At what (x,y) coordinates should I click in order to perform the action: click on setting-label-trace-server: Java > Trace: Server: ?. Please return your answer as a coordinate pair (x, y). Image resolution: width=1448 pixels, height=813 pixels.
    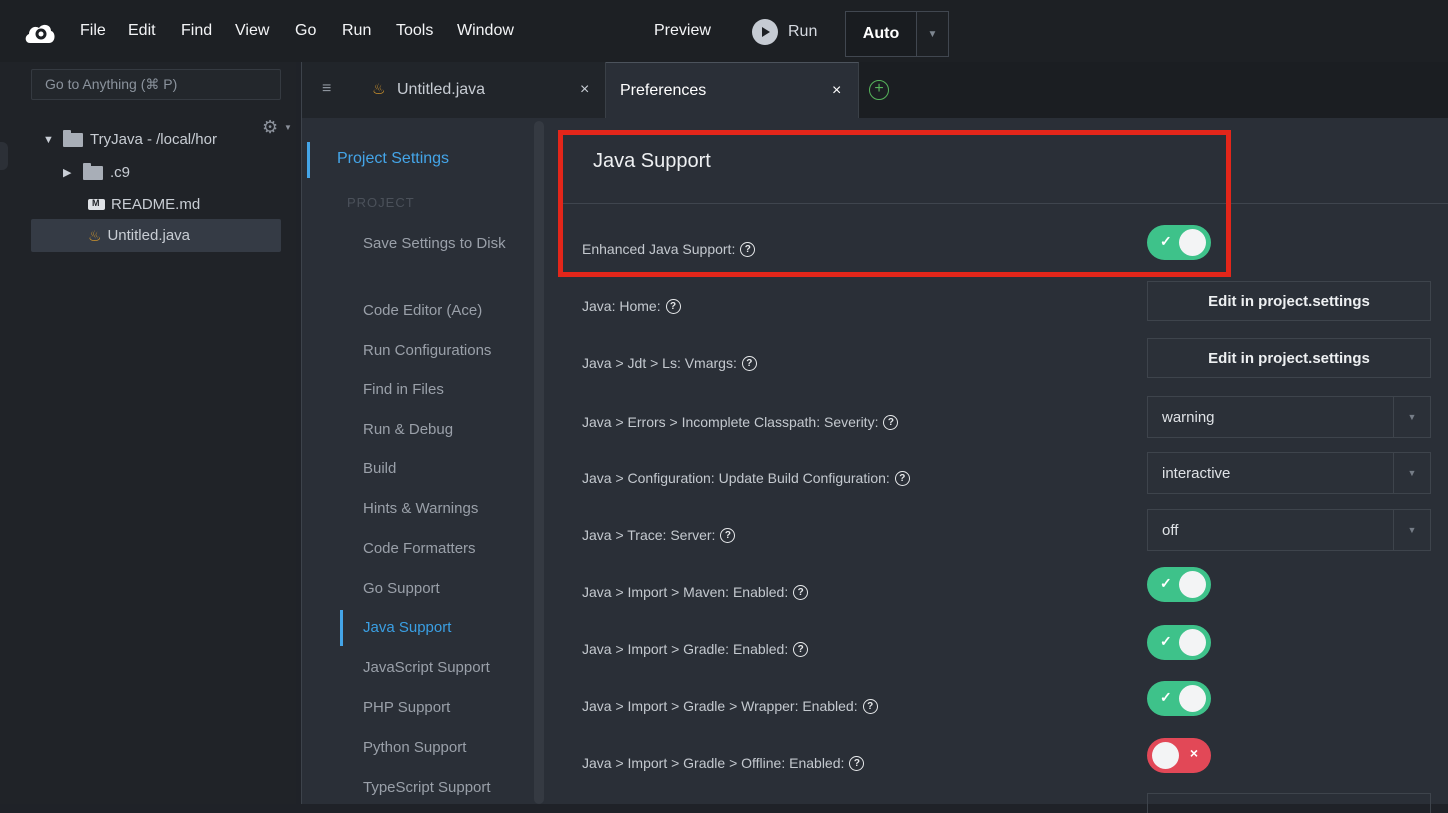
    Looking at the image, I should click on (659, 535).